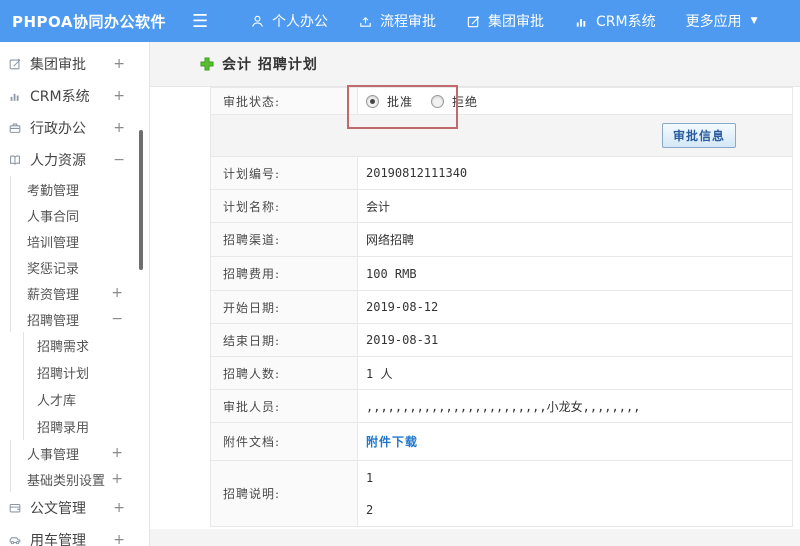 This screenshot has width=800, height=546. Describe the element at coordinates (575, 373) in the screenshot. I see `form-value: 1 人` at that location.